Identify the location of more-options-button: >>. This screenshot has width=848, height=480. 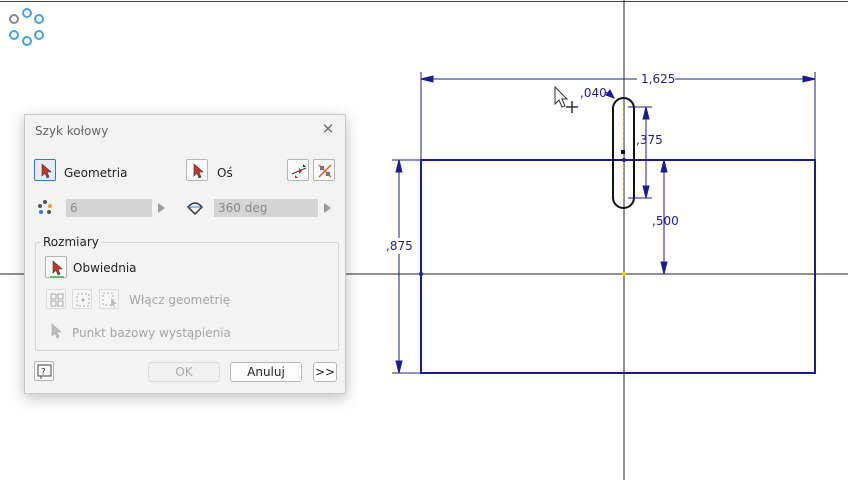
(325, 372).